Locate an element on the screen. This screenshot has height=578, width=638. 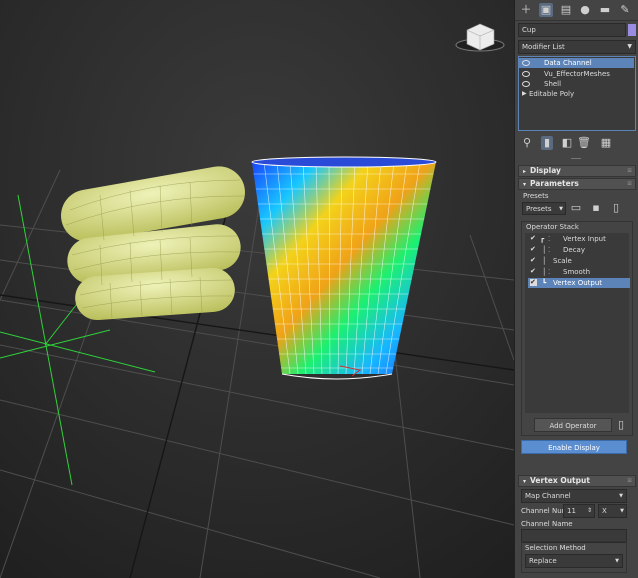
modifier-editable-poly: ▶ Editable Poly is located at coordinates (576, 94).